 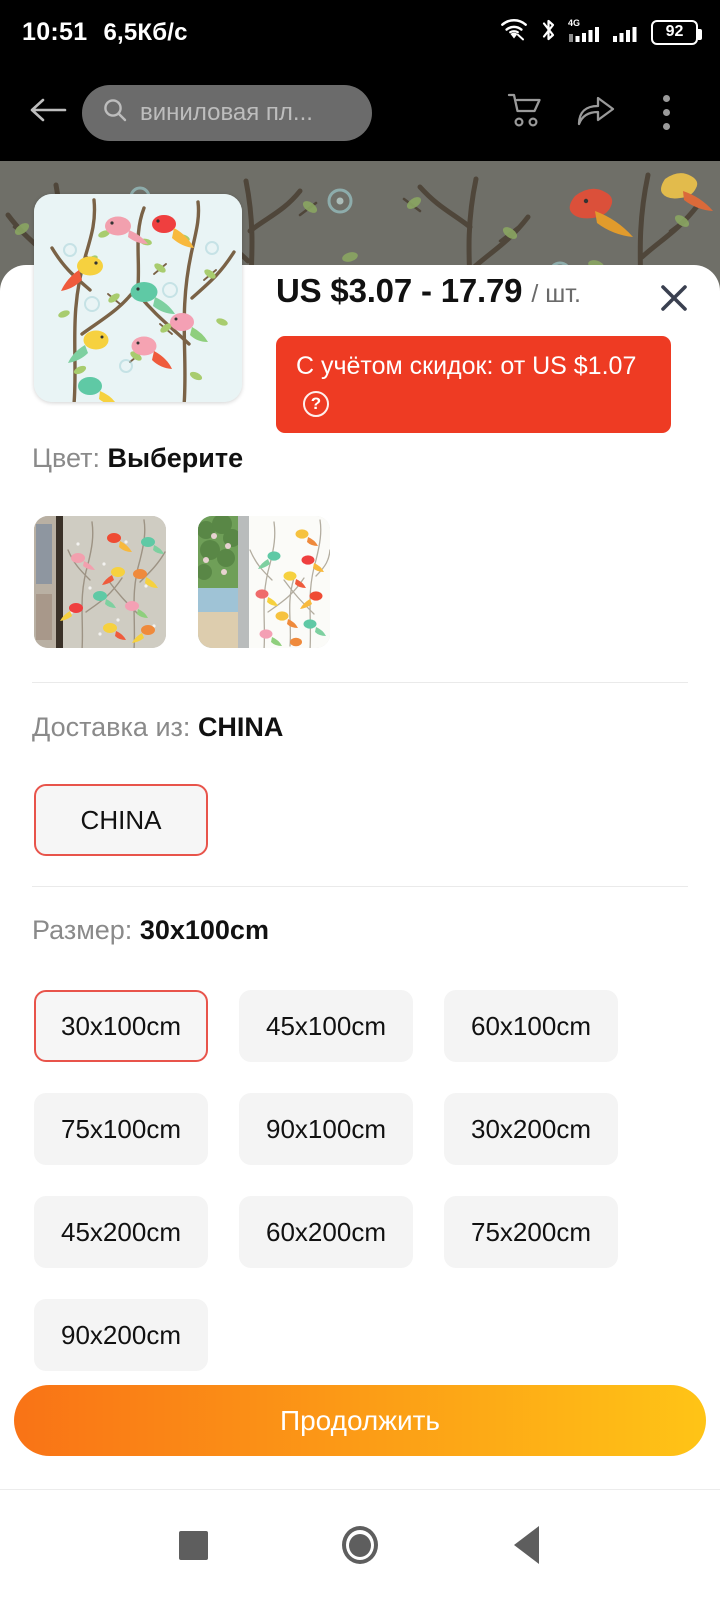 I want to click on signal-icon, so click(x=626, y=32).